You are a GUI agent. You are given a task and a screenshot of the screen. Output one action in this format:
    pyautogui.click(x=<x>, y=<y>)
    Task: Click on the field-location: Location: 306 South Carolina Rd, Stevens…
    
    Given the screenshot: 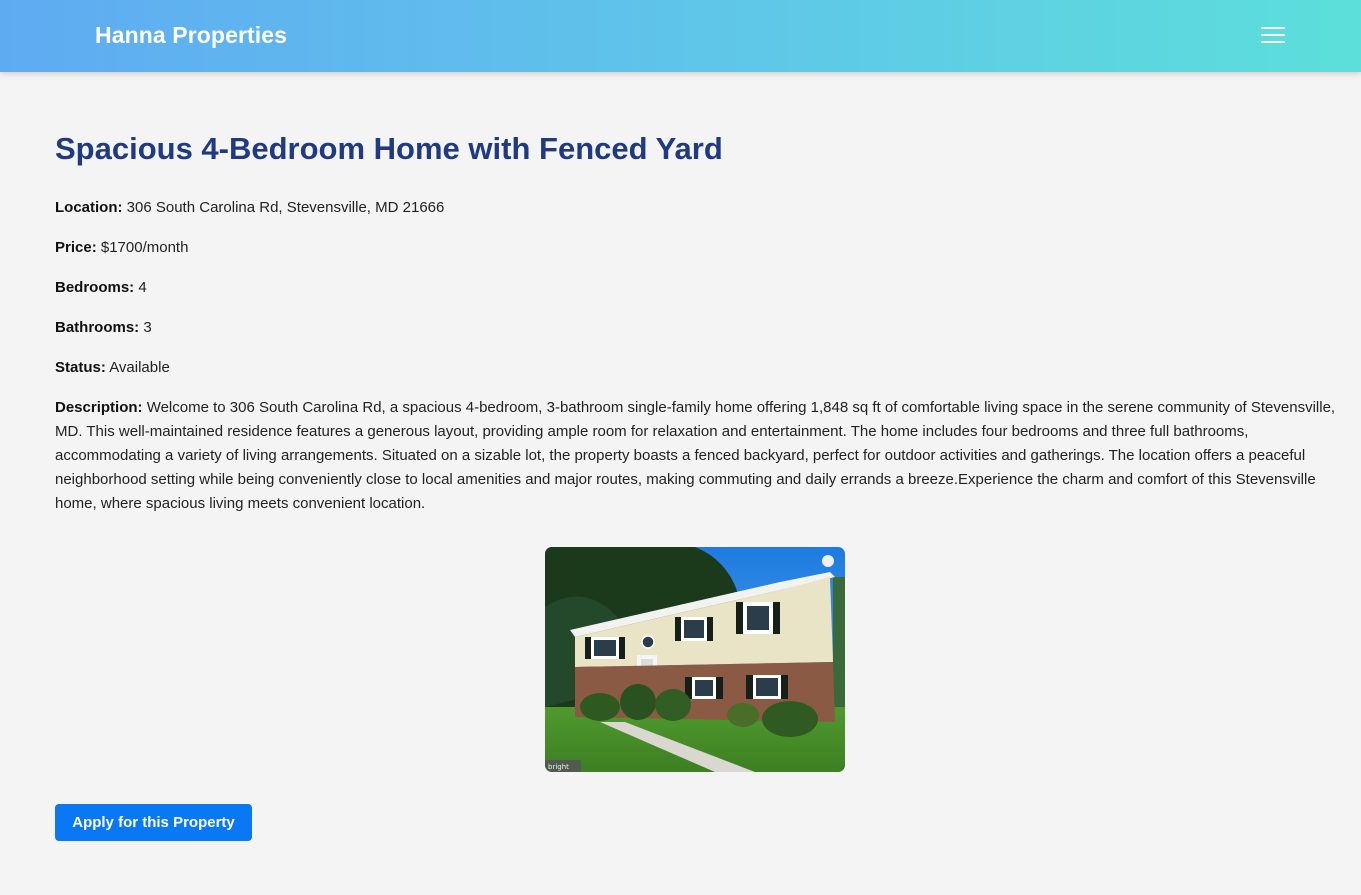 What is the action you would take?
    pyautogui.click(x=697, y=208)
    